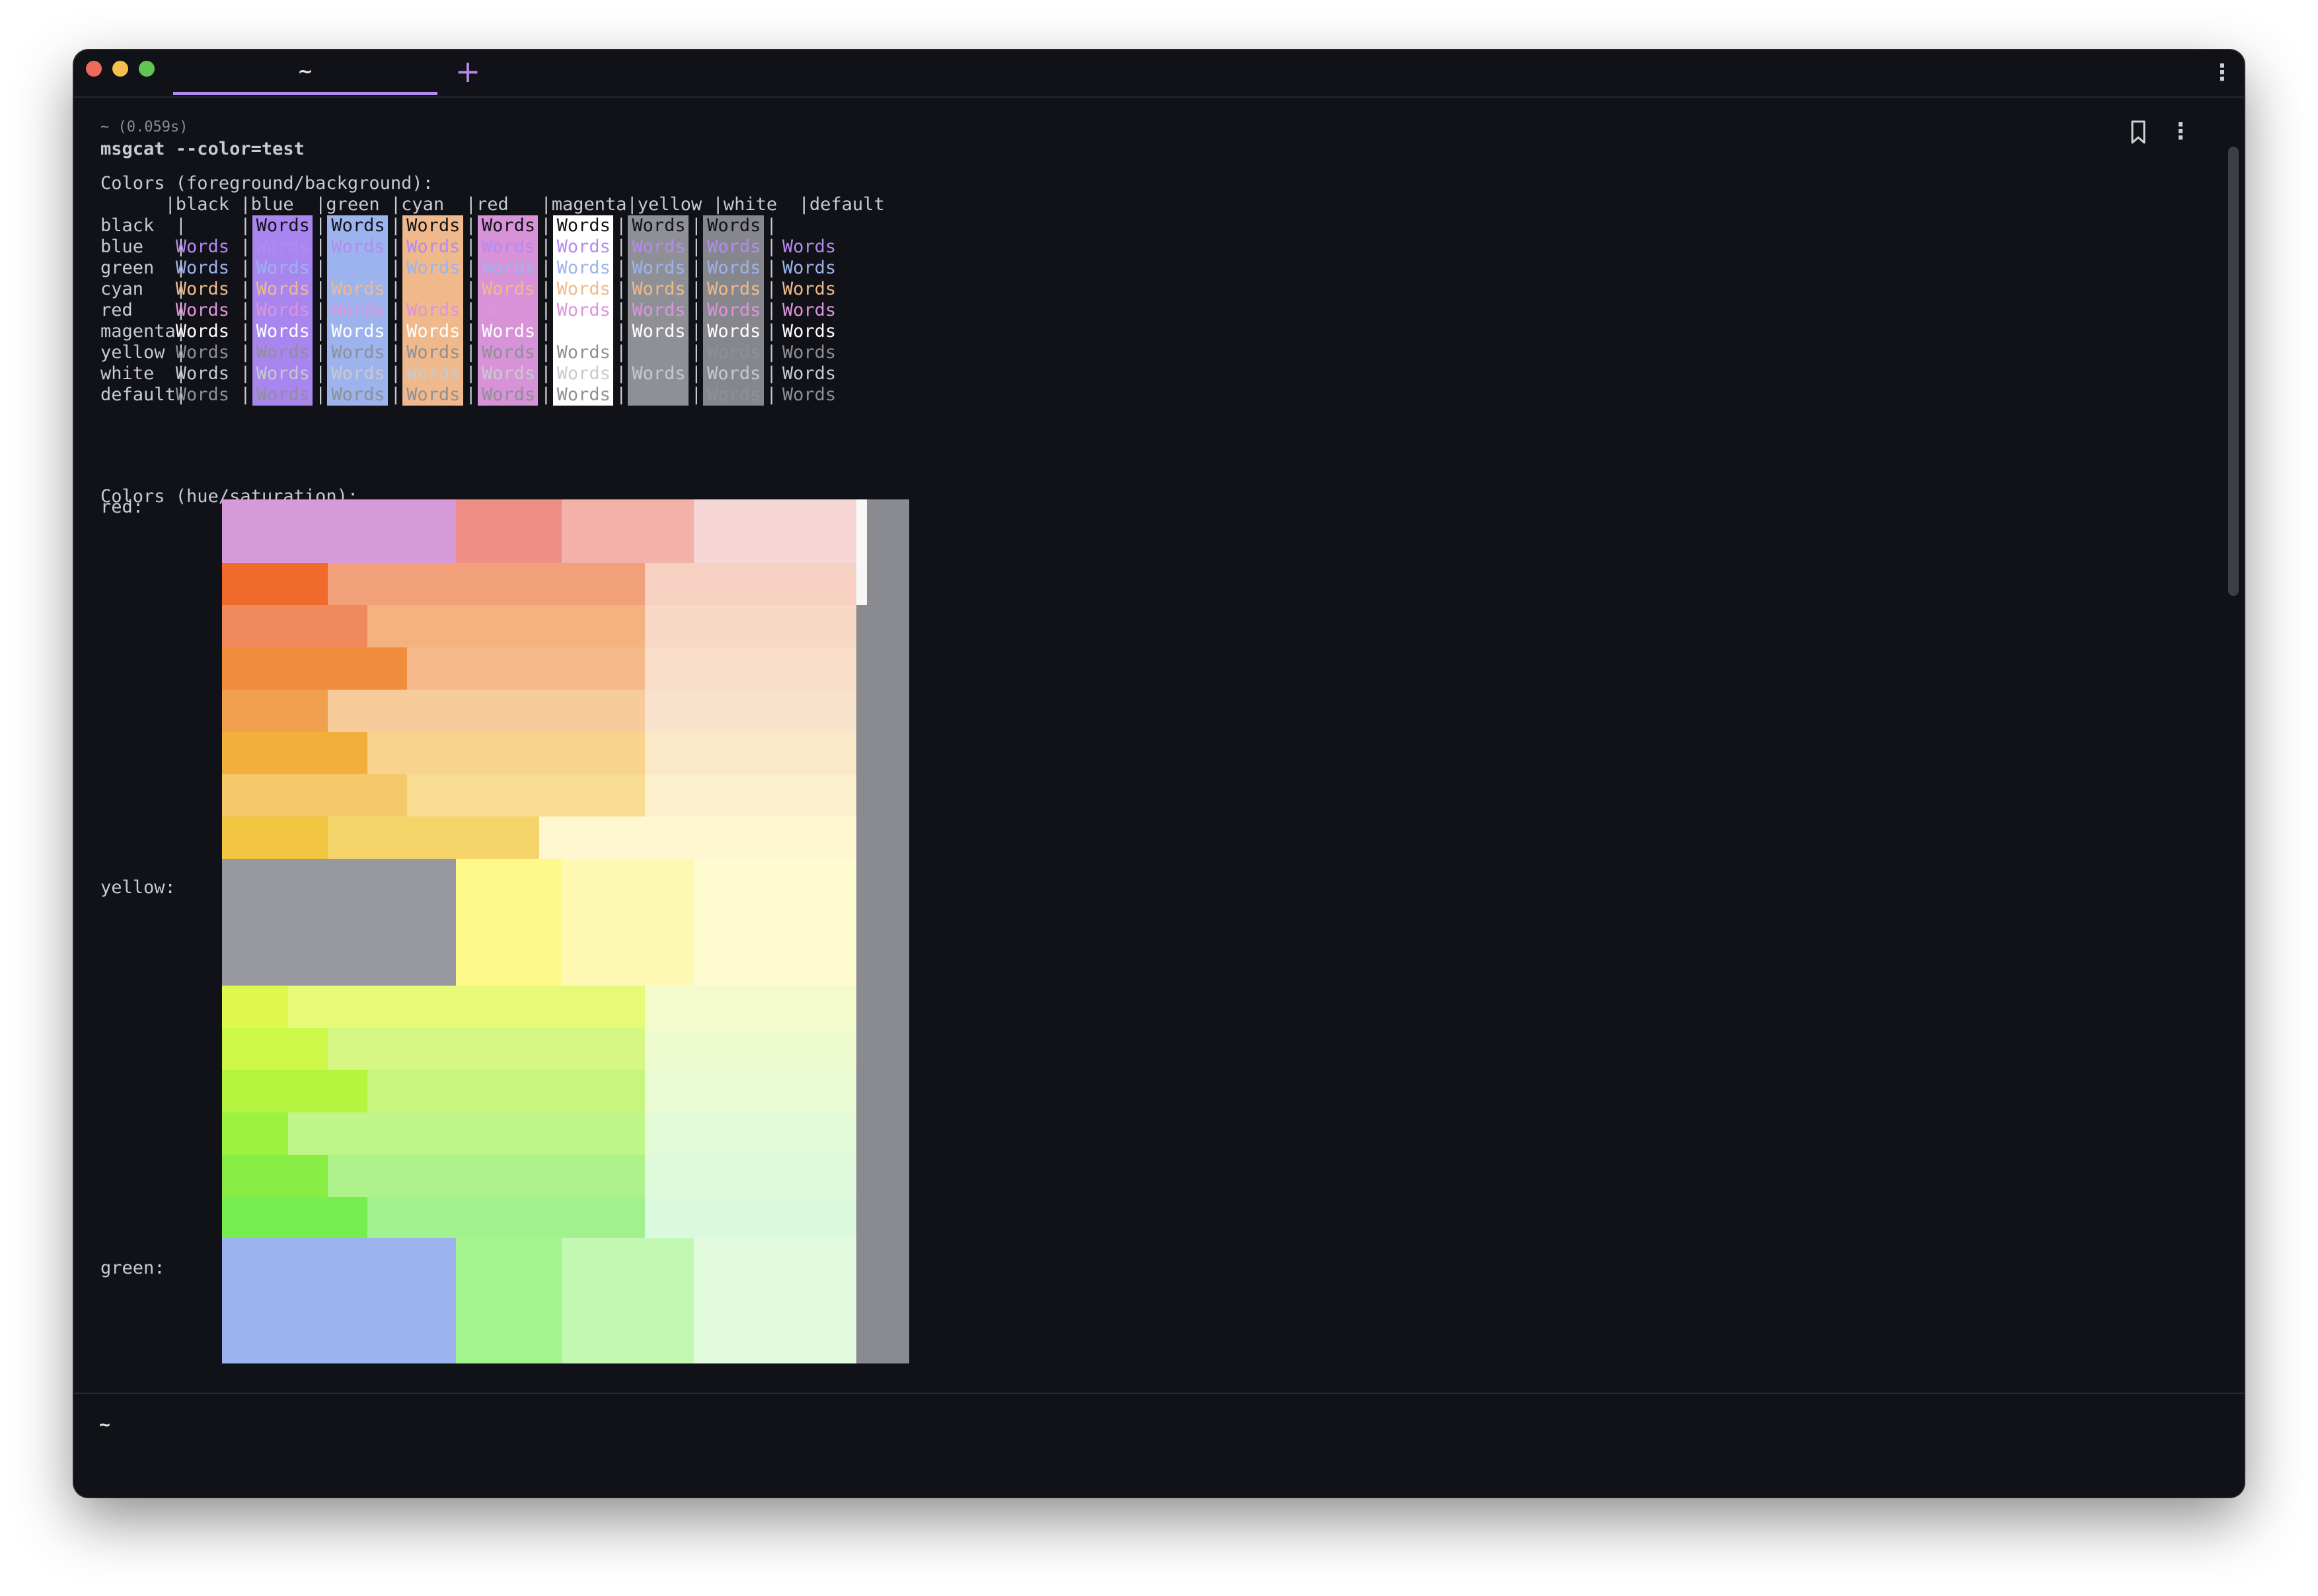 The height and width of the screenshot is (1596, 2318). I want to click on new-tab-button: +, so click(468, 72).